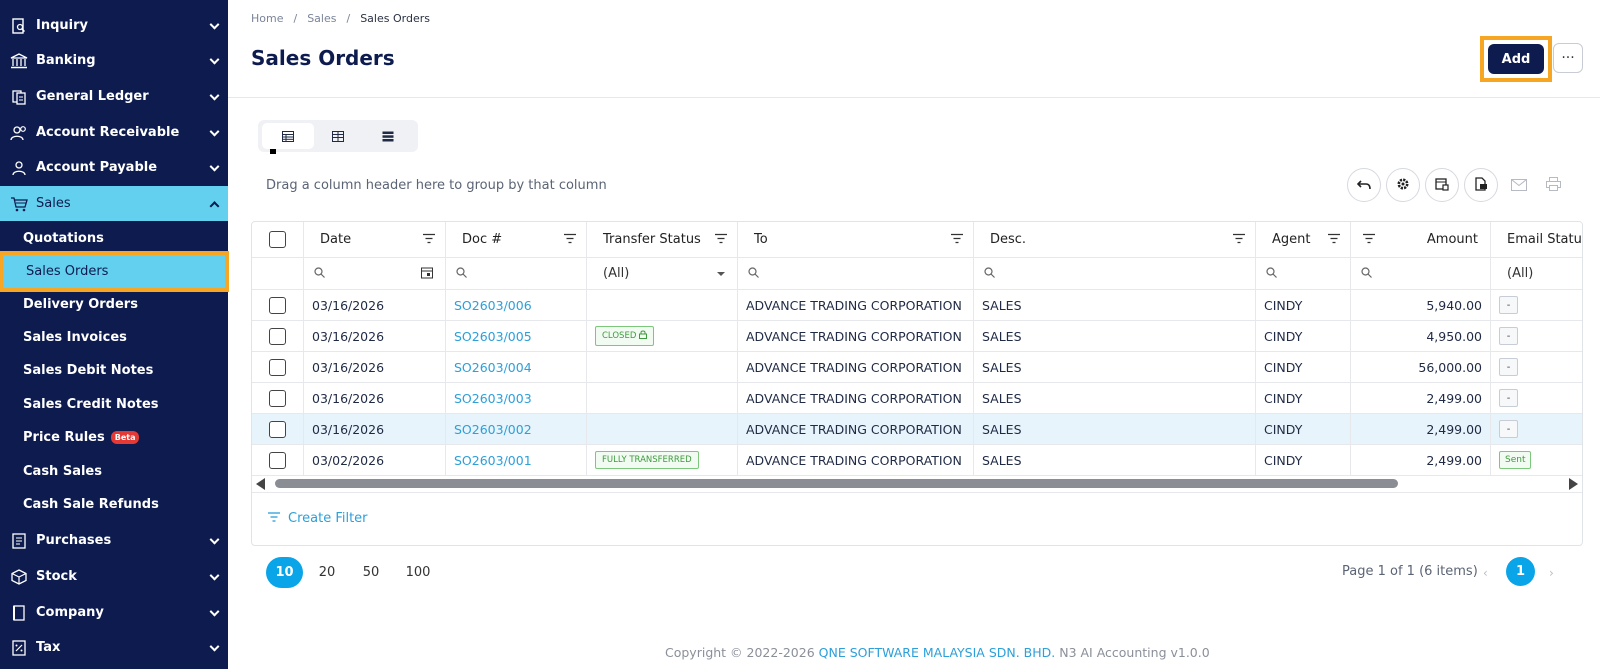 Image resolution: width=1600 pixels, height=669 pixels. I want to click on view-list-button, so click(388, 136).